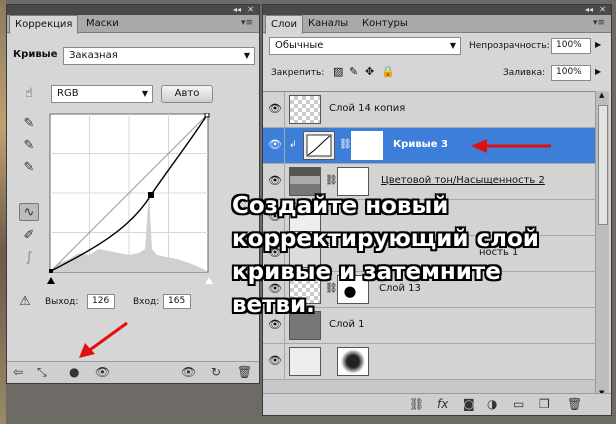 The width and height of the screenshot is (616, 424). Describe the element at coordinates (369, 71) in the screenshot. I see `lock-move-icon: ✥` at that location.